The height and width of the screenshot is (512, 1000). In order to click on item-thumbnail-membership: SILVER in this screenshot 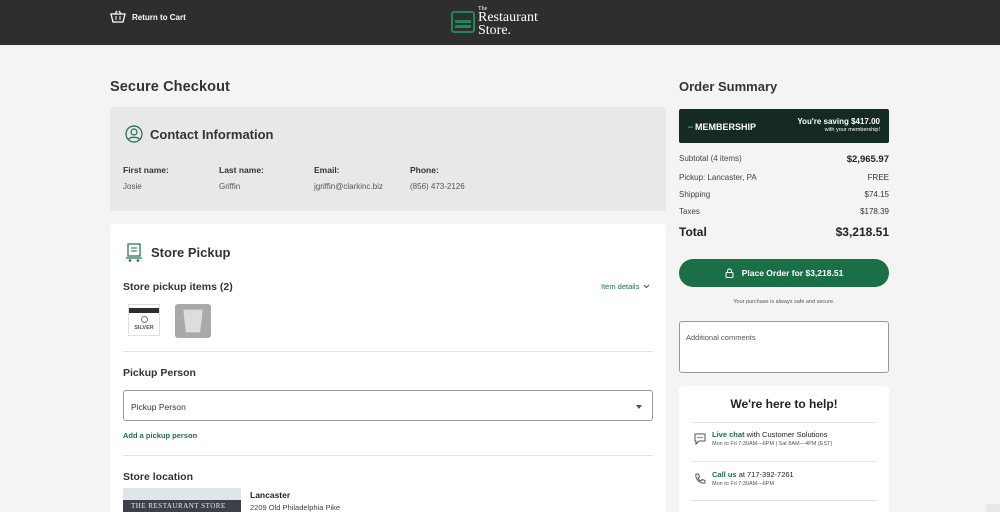, I will do `click(144, 320)`.